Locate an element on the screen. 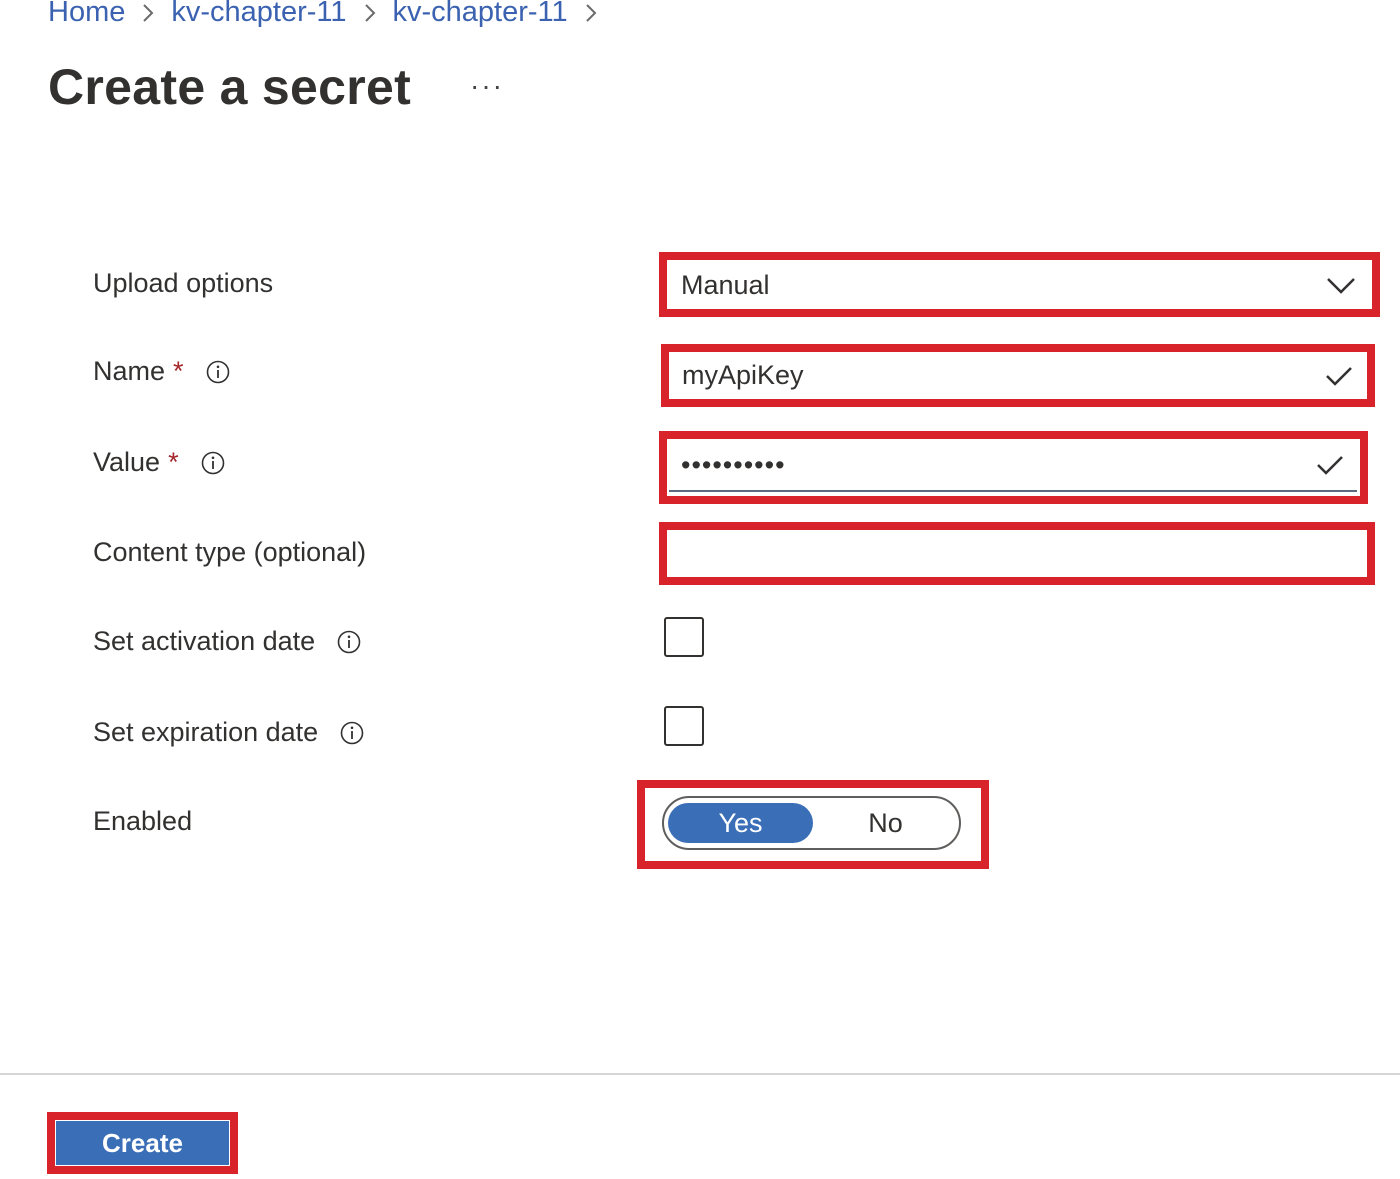  enabled-toggle: Yes No is located at coordinates (811, 823).